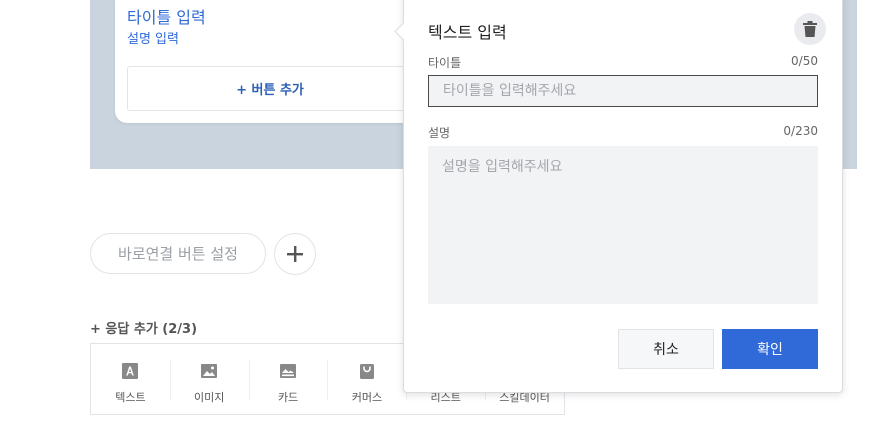  What do you see at coordinates (445, 63) in the screenshot?
I see `title-field-label: 타이틀` at bounding box center [445, 63].